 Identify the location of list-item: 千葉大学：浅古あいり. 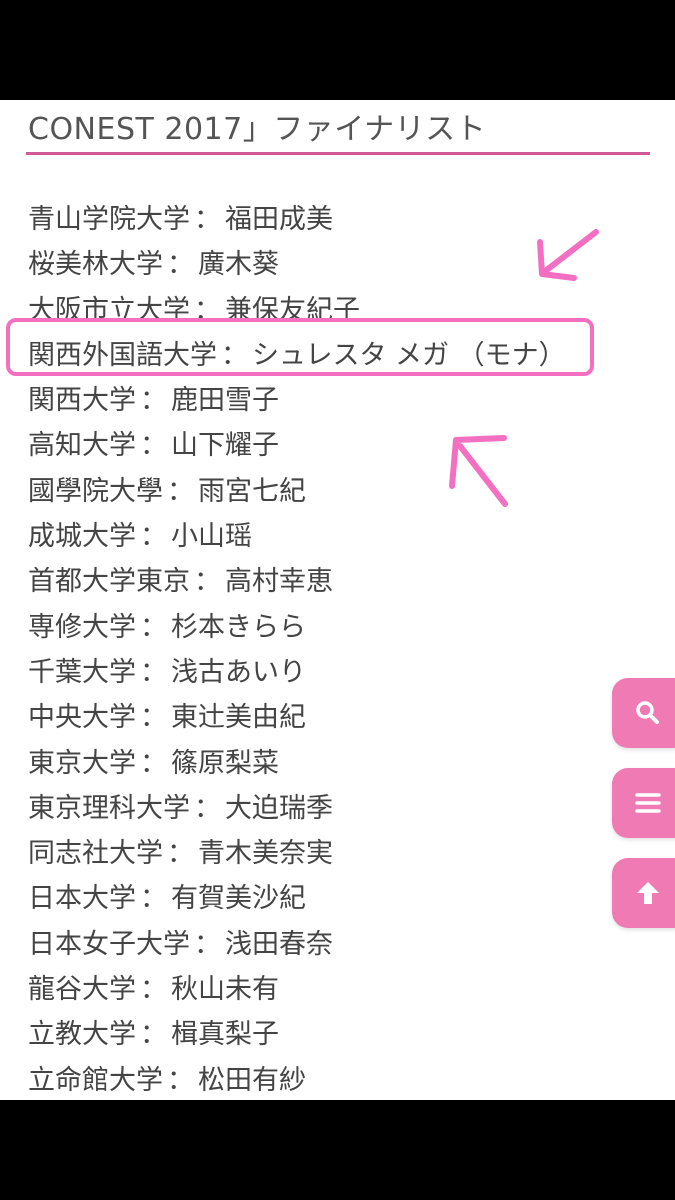
(297, 672).